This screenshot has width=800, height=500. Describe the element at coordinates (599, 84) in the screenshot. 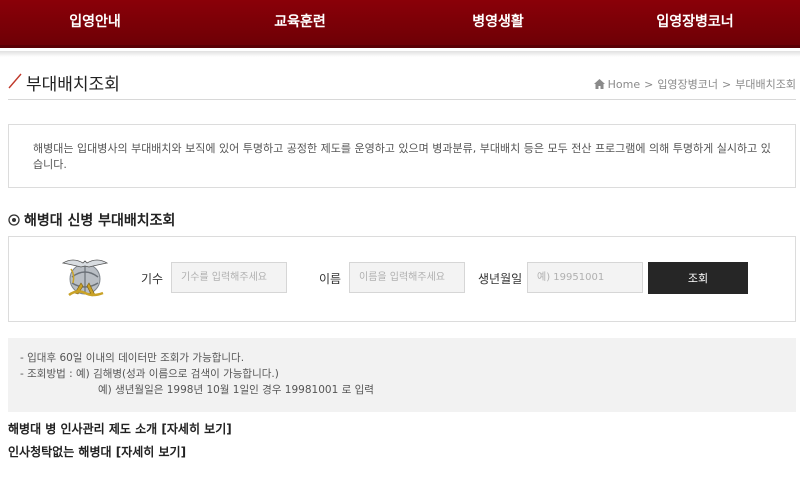

I see `home-icon` at that location.